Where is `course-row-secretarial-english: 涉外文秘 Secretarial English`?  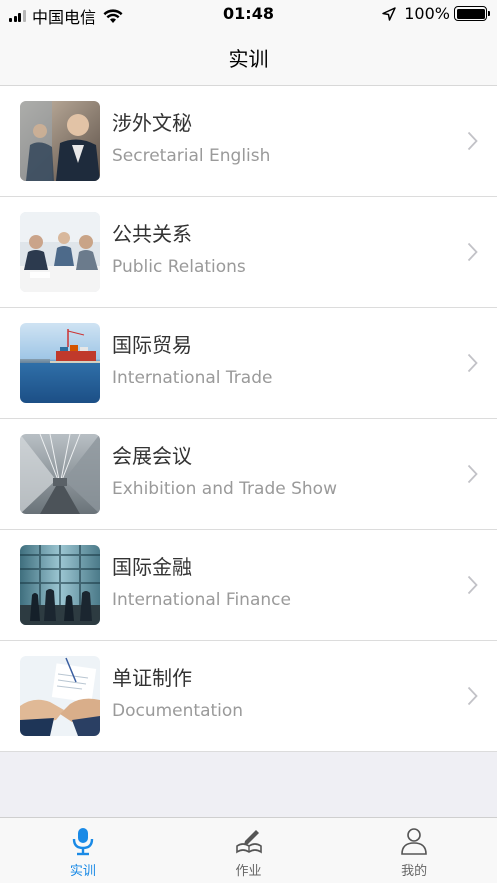 course-row-secretarial-english: 涉外文秘 Secretarial English is located at coordinates (248, 141).